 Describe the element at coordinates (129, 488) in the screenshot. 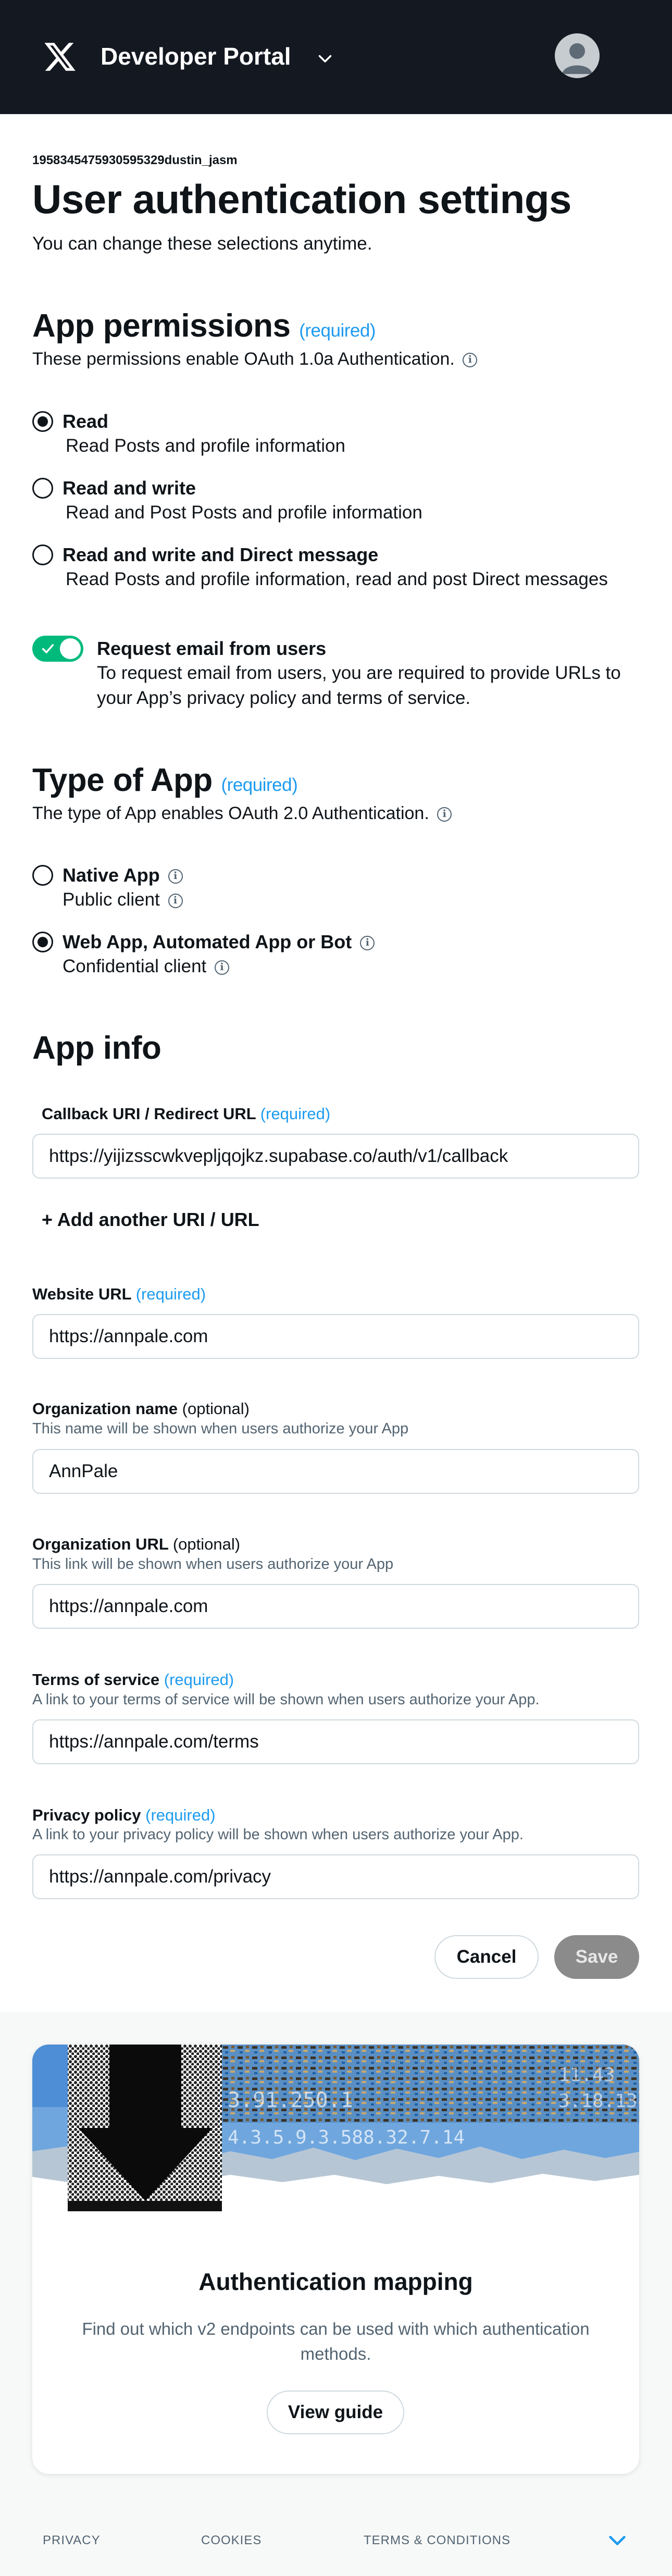

I see `option-read-write-label: Read and write` at that location.